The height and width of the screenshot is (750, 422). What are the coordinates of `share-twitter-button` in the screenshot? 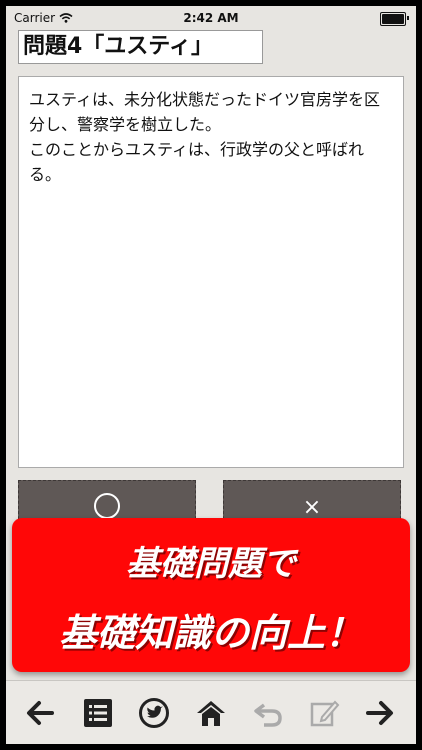 It's located at (154, 713).